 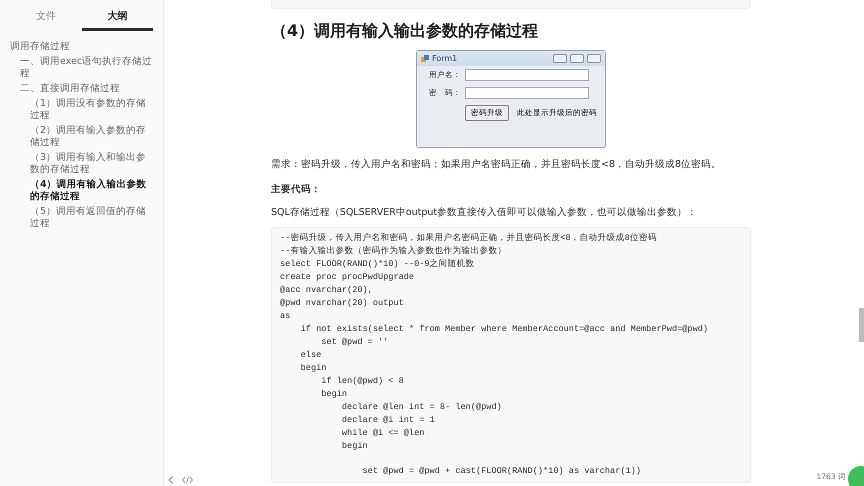 What do you see at coordinates (362, 381) in the screenshot?
I see `code-line: if len(@pwd) < 8` at bounding box center [362, 381].